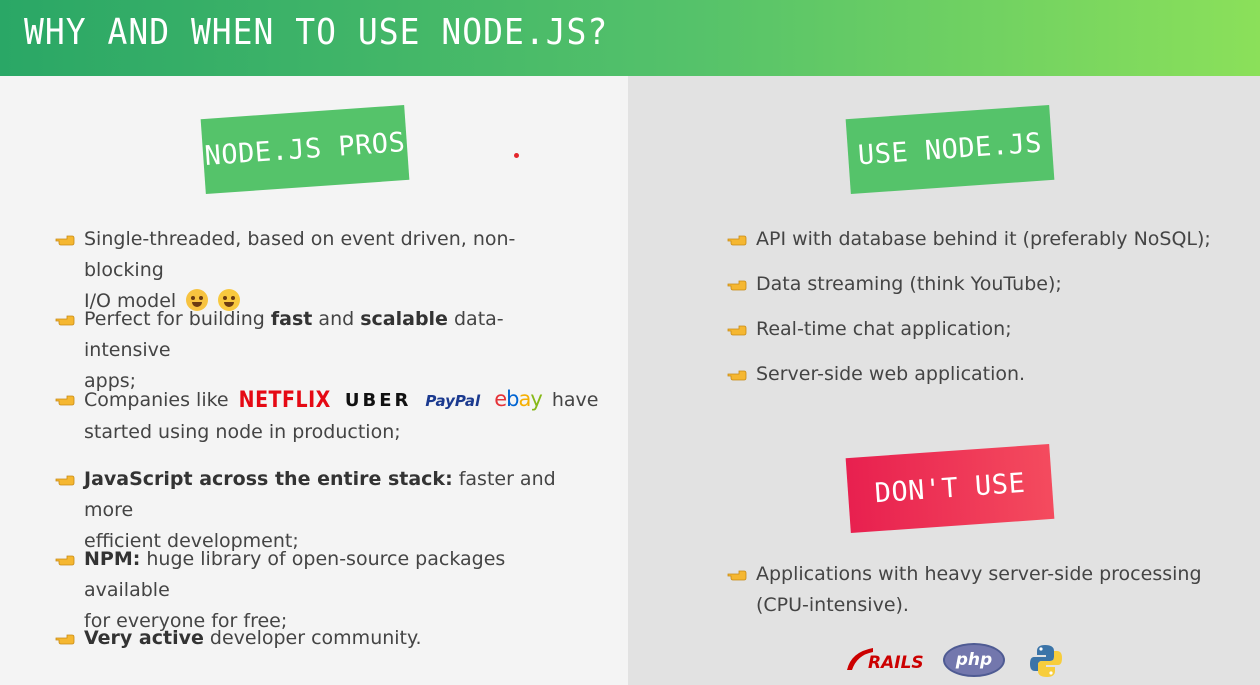 The width and height of the screenshot is (1260, 685). I want to click on paypal-logo: PayPal, so click(453, 401).